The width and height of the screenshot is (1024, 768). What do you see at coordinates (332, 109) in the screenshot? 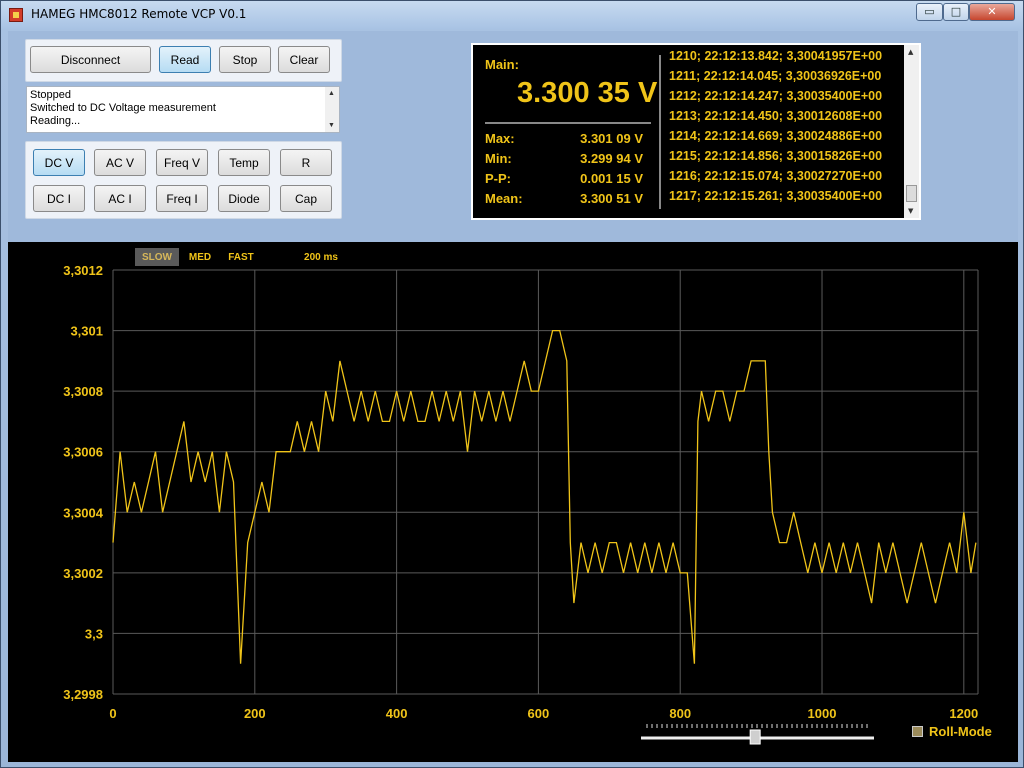
I see `status-log-scrollbar: ▲ ▼` at bounding box center [332, 109].